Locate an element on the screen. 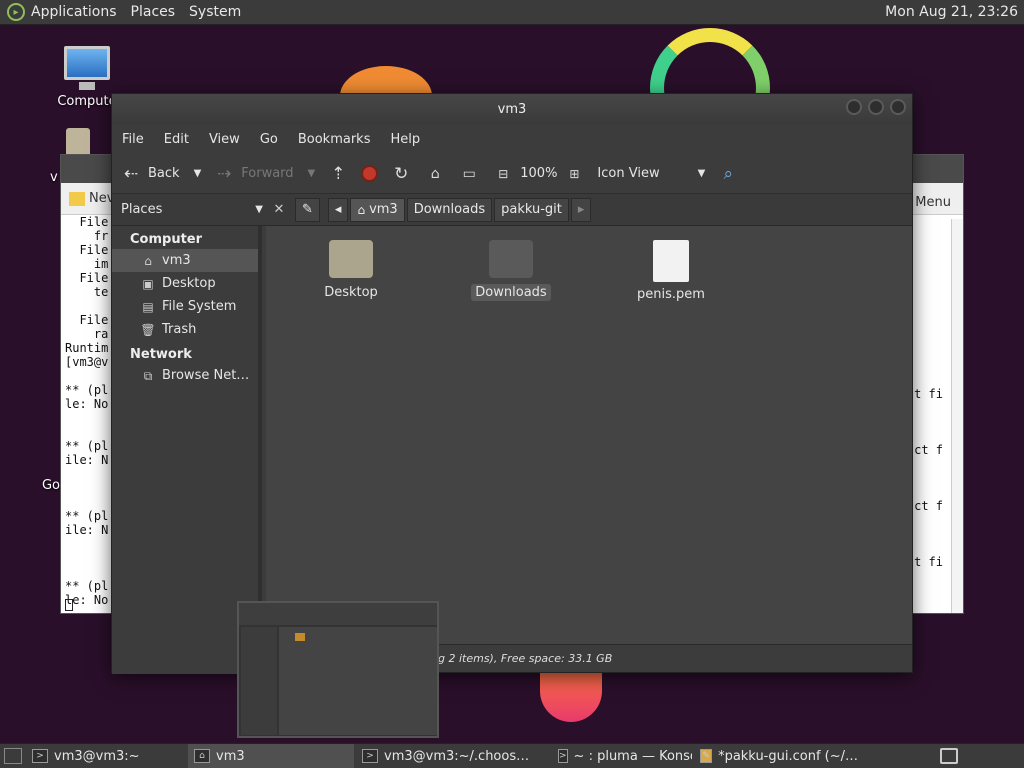  task-konsole: > ~ : pluma — Konsole is located at coordinates (622, 756).